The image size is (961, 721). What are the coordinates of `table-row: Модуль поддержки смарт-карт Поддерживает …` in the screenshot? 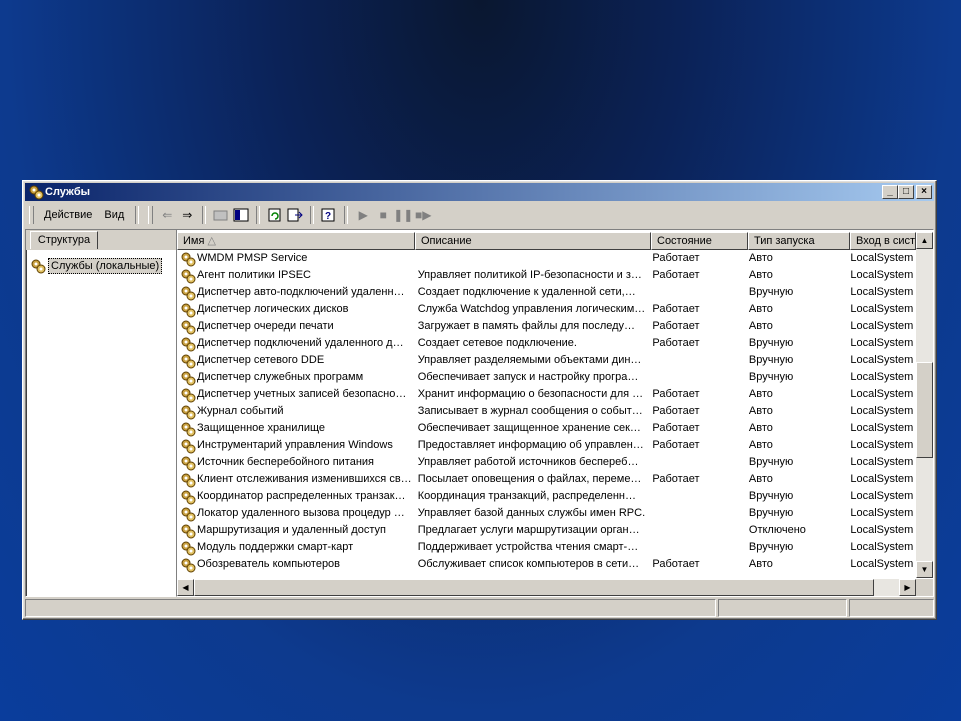 It's located at (546, 547).